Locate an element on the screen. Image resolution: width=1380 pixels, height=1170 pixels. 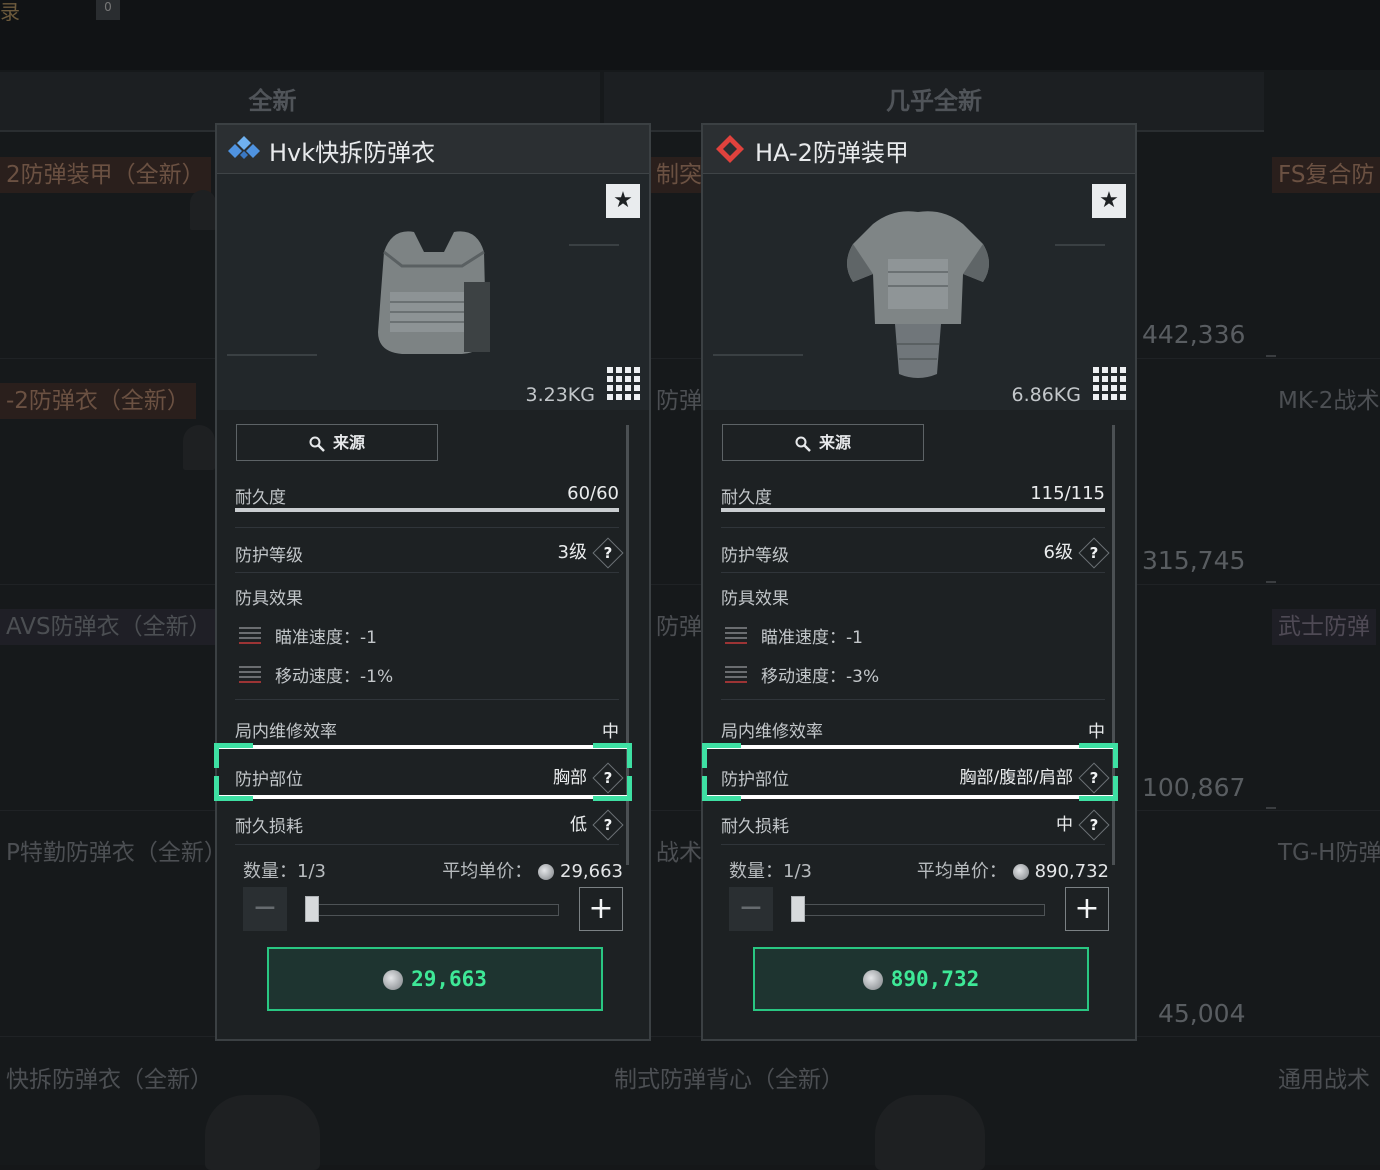
durability-value: 60/60 is located at coordinates (593, 493).